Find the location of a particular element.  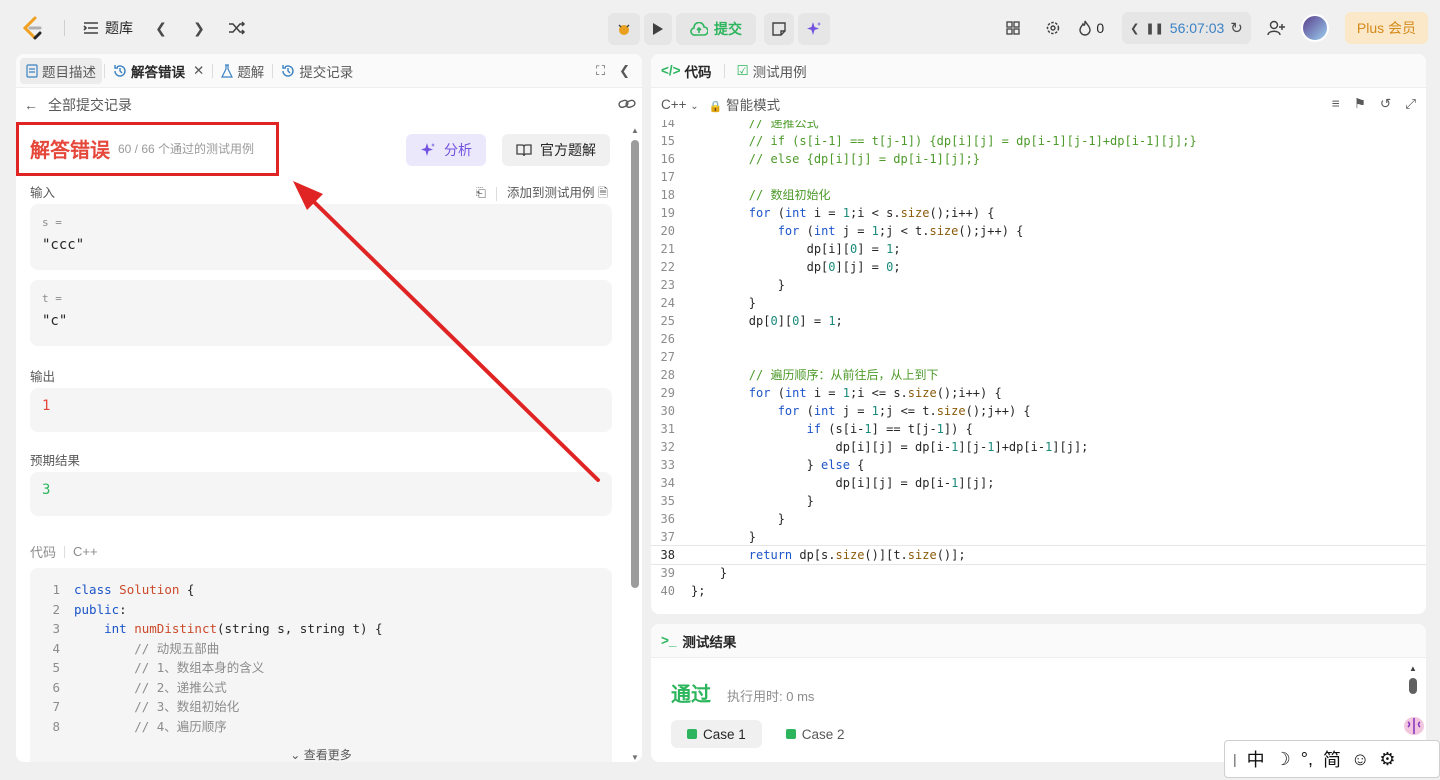

reset-icon: ↻ is located at coordinates (1236, 28).